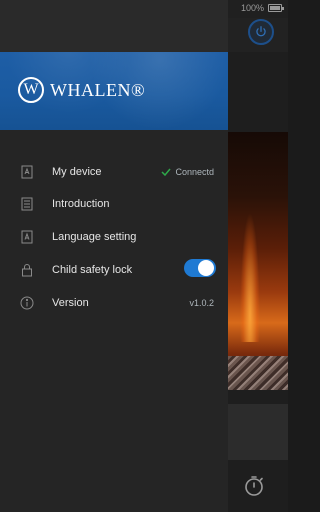 Image resolution: width=320 pixels, height=512 pixels. I want to click on battery-percent: 100%, so click(252, 8).